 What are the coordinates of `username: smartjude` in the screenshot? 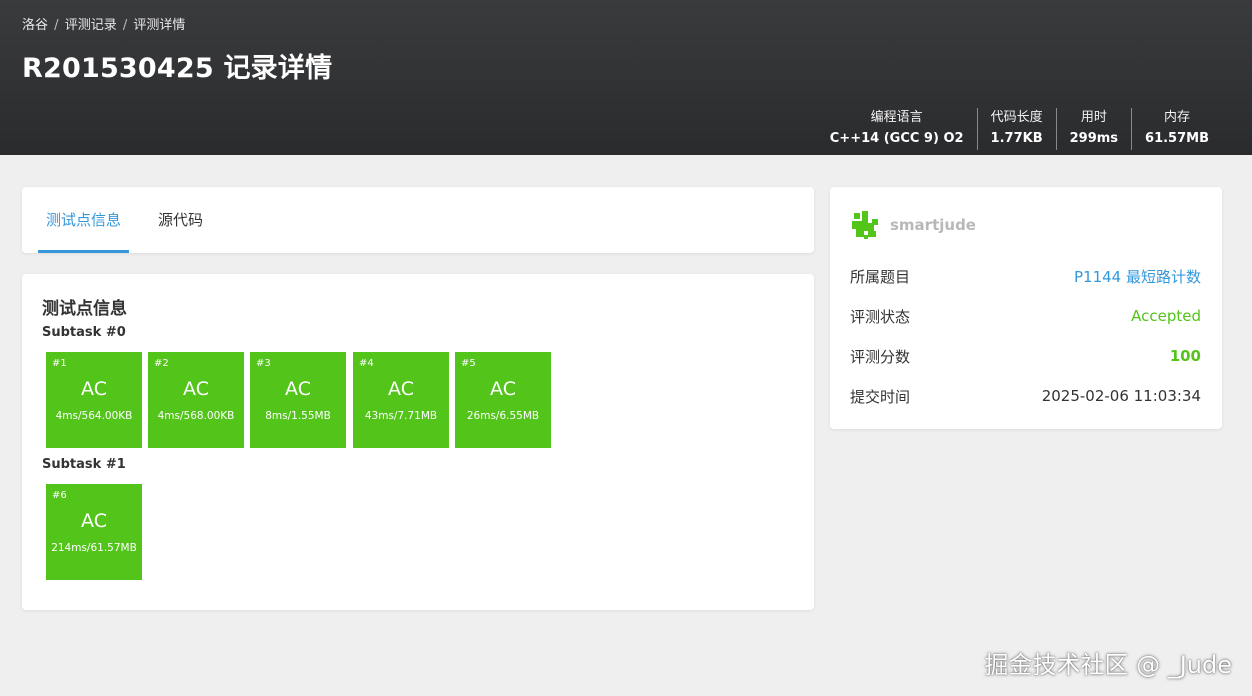 It's located at (933, 225).